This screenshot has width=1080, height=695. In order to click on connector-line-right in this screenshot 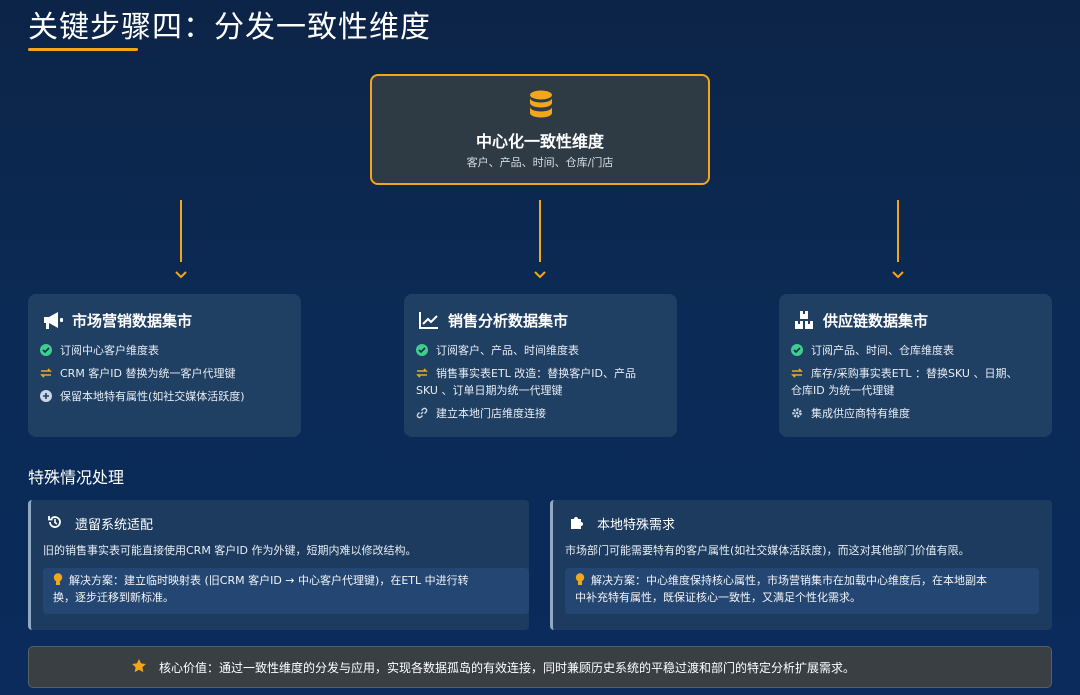, I will do `click(898, 231)`.